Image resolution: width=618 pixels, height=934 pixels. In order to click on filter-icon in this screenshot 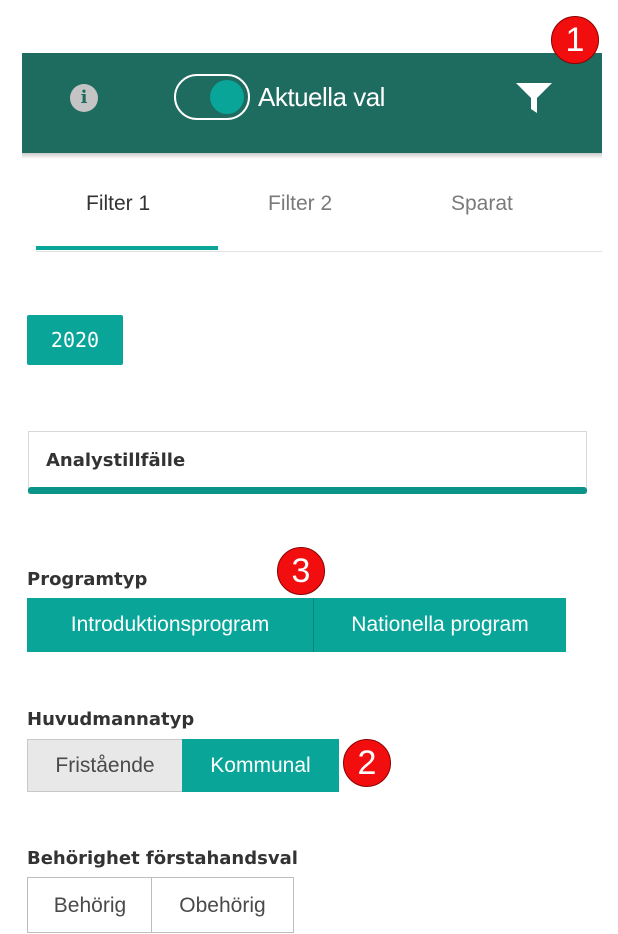, I will do `click(534, 98)`.